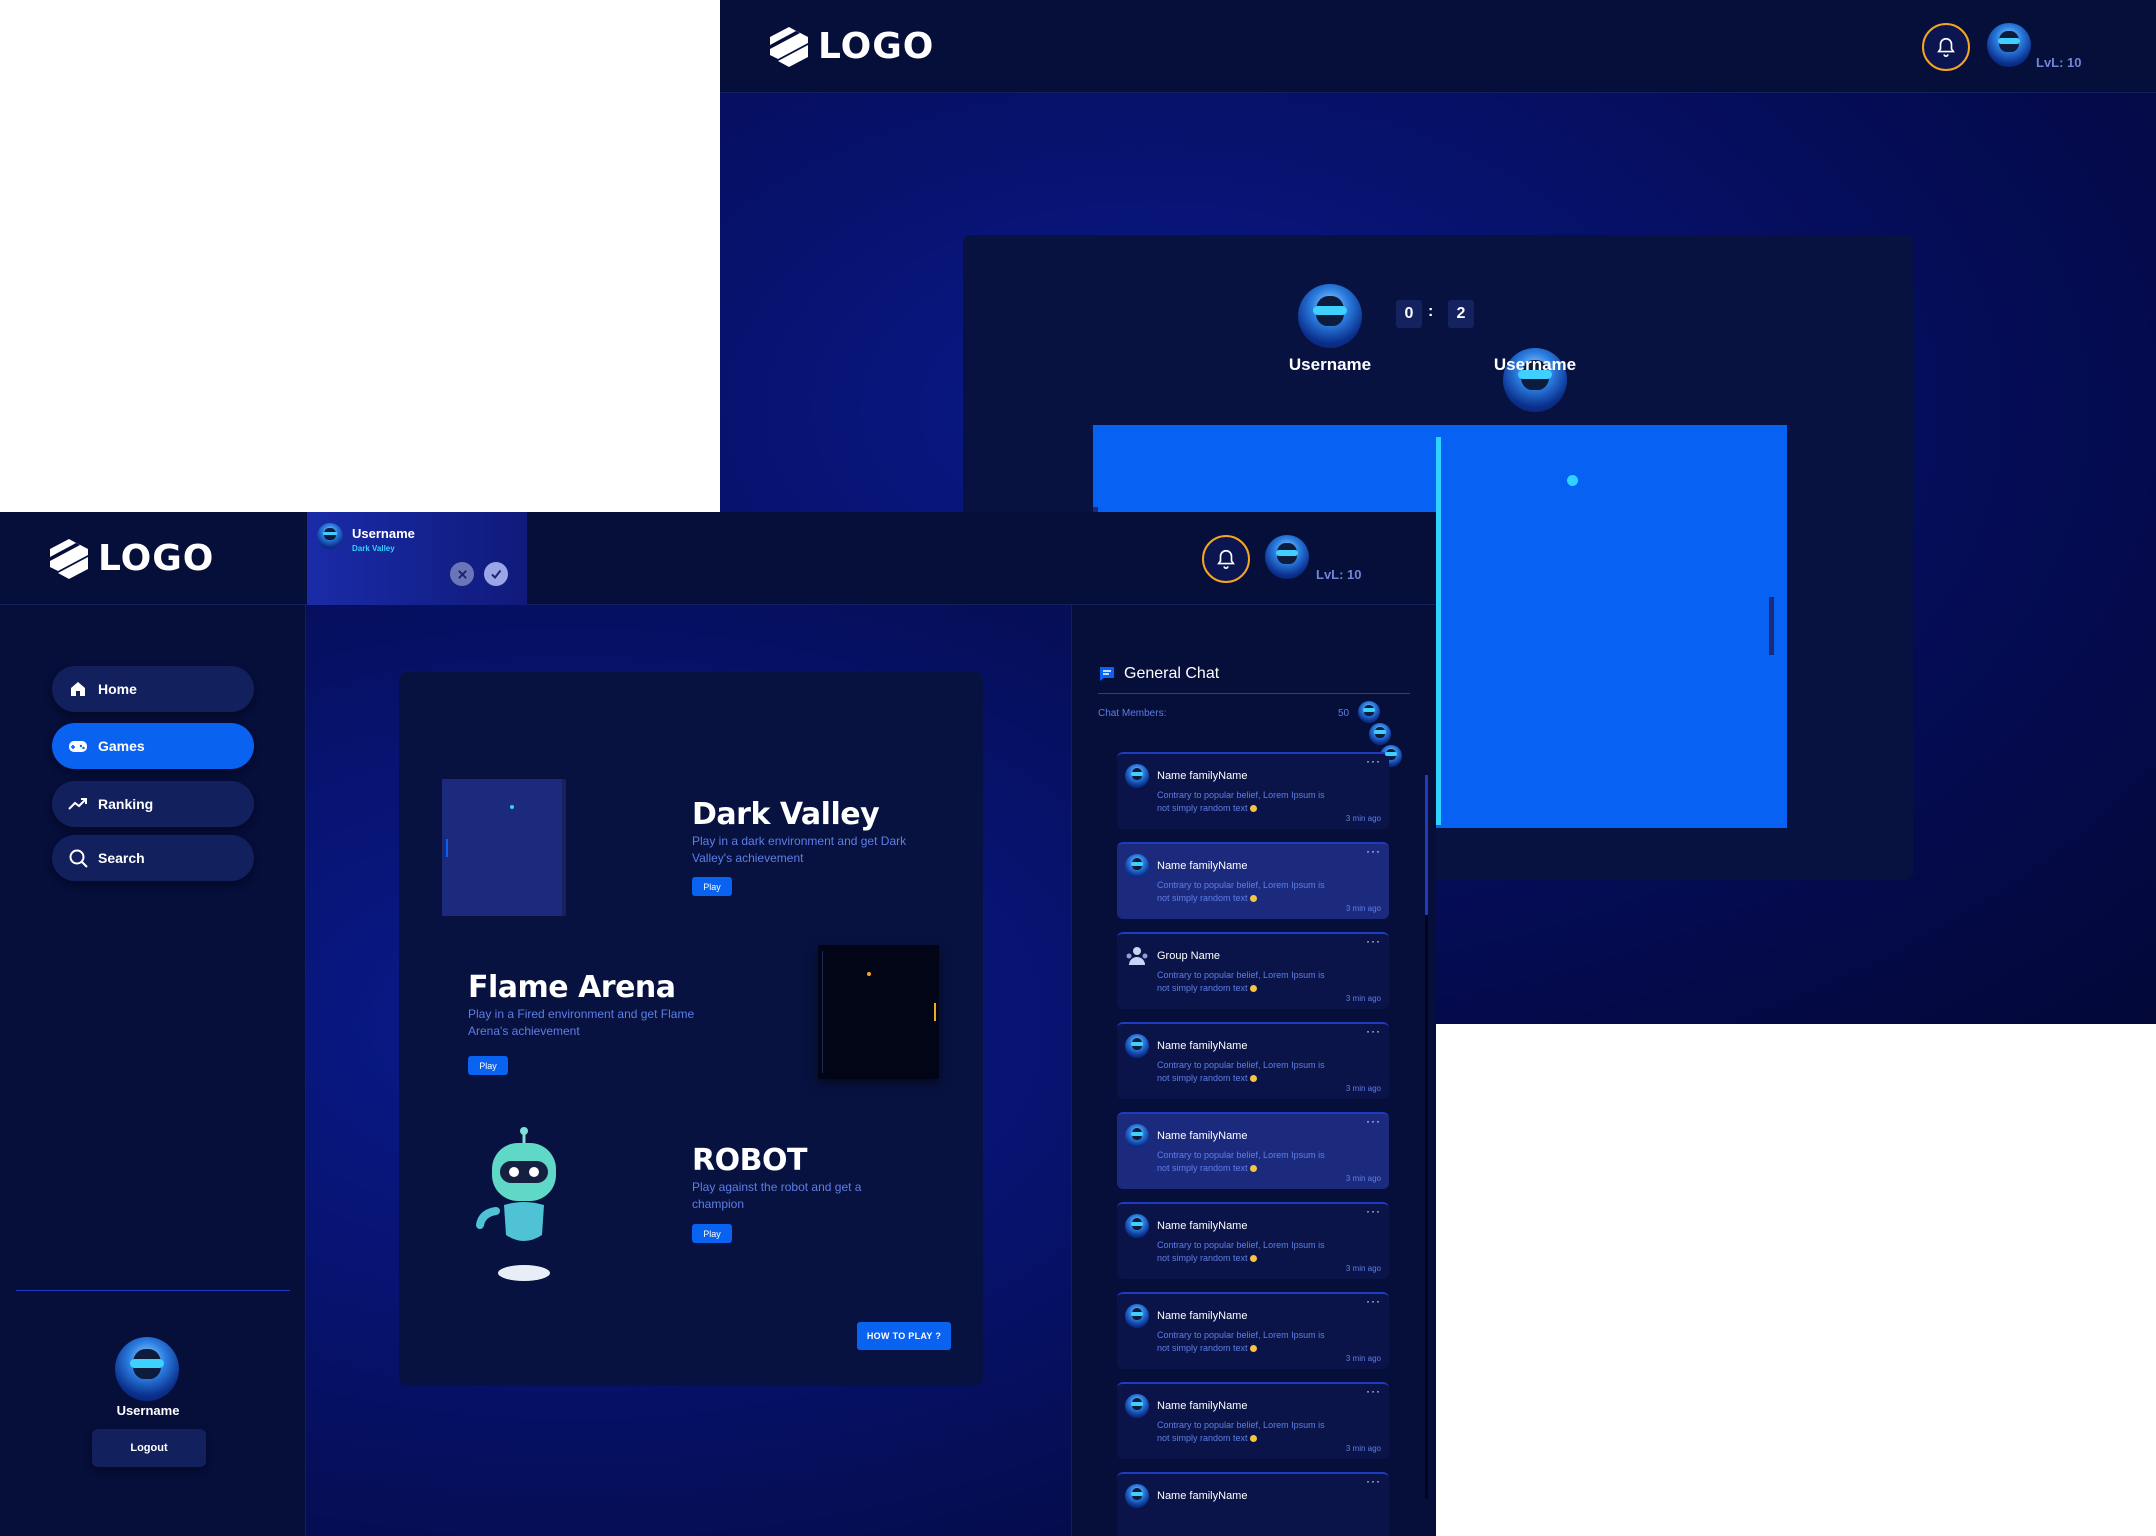 The height and width of the screenshot is (1536, 2156). I want to click on game-invite-notification: Username Dark Valley, so click(417, 558).